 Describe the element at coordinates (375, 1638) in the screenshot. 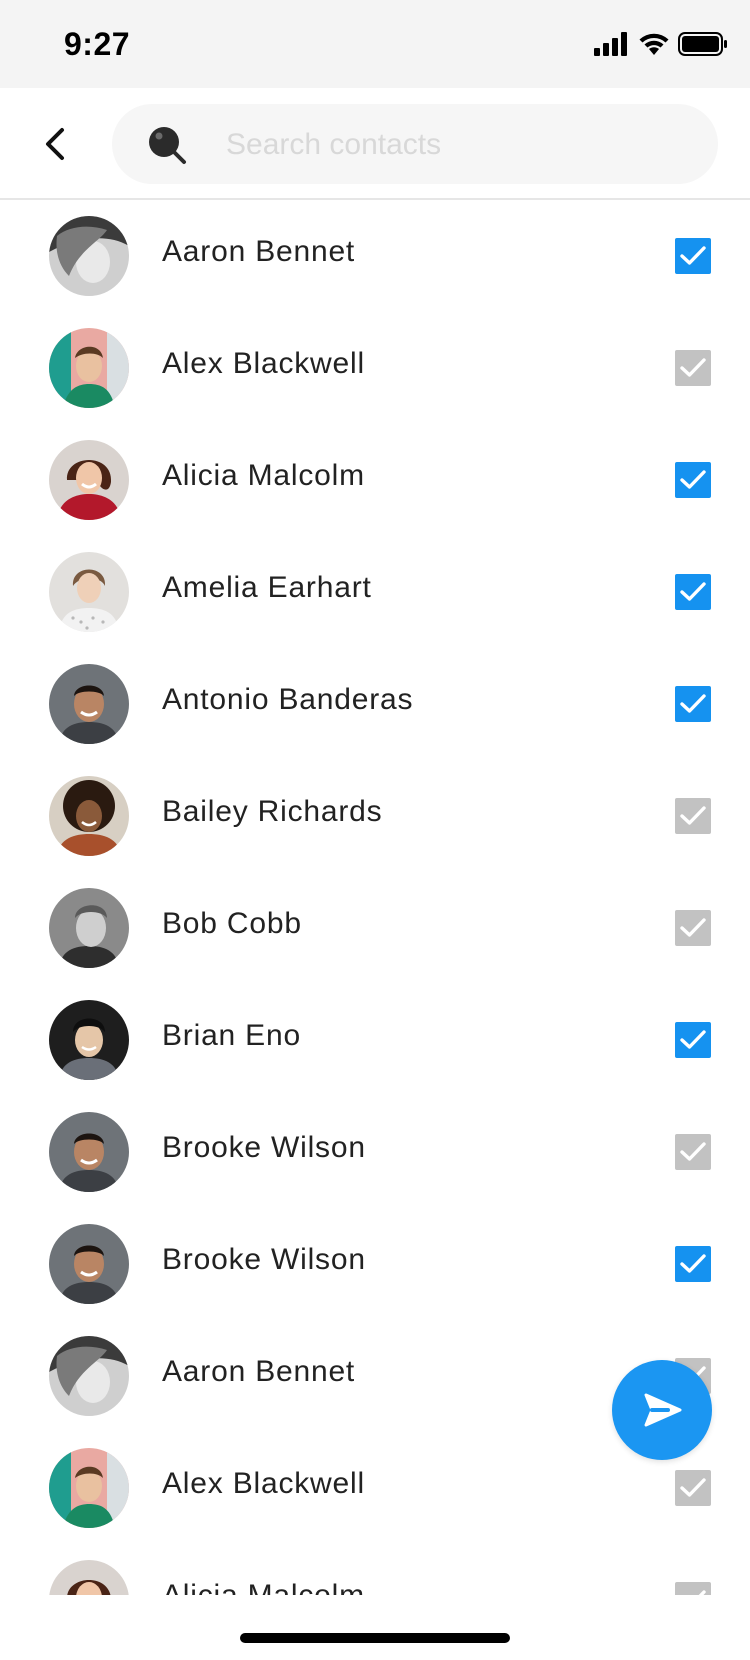

I see `home-indicator` at that location.